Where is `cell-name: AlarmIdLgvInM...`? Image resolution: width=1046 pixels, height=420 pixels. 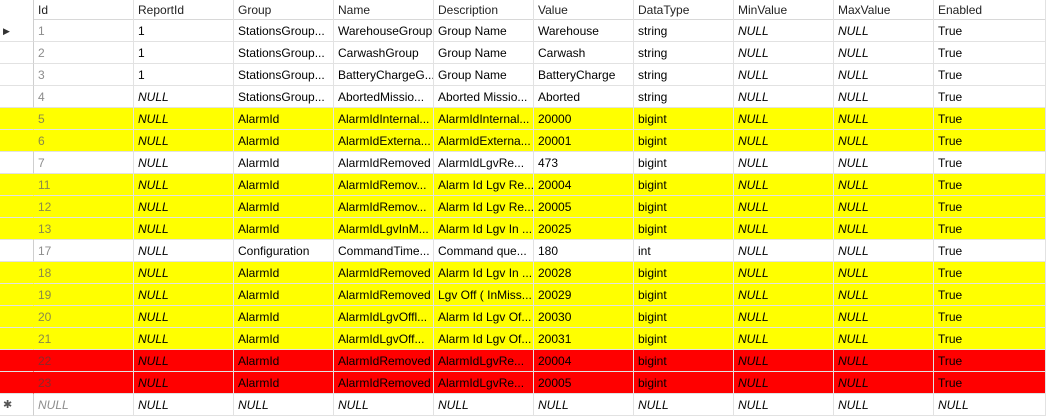
cell-name: AlarmIdLgvInM... is located at coordinates (384, 229).